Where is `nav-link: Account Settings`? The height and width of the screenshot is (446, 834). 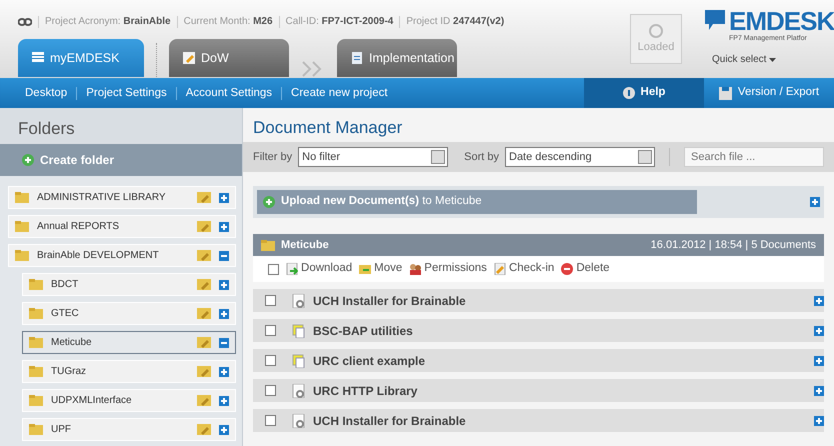 nav-link: Account Settings is located at coordinates (229, 93).